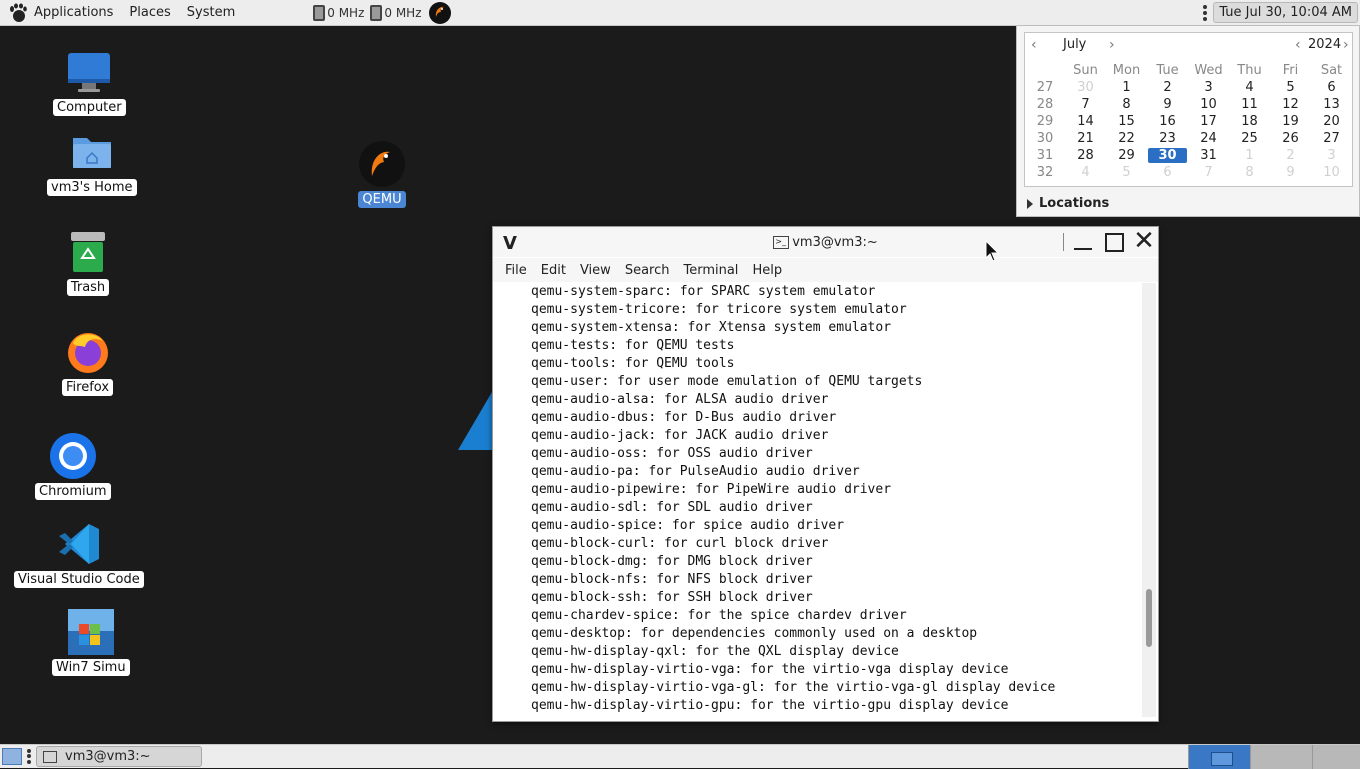  I want to click on weekday-header-row: Sun Mon Tue Wed Thu Fri Sat, so click(1188, 70).